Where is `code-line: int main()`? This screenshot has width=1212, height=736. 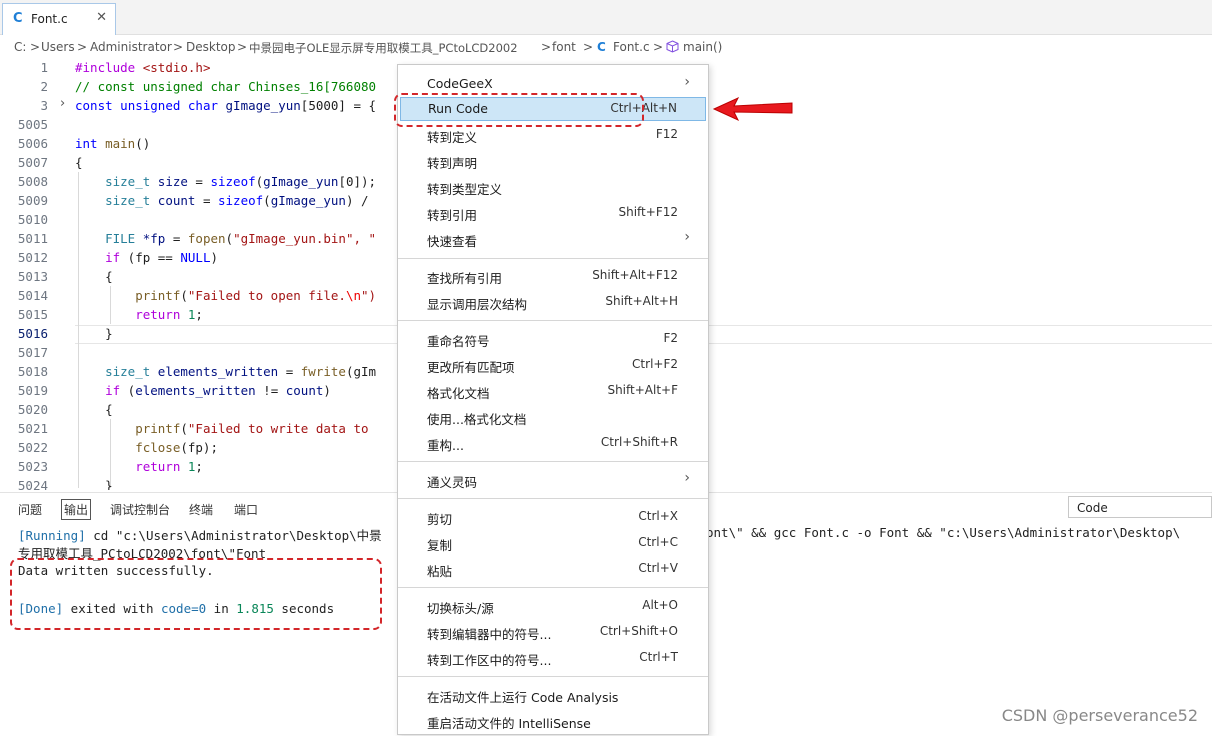
code-line: int main() is located at coordinates (113, 143).